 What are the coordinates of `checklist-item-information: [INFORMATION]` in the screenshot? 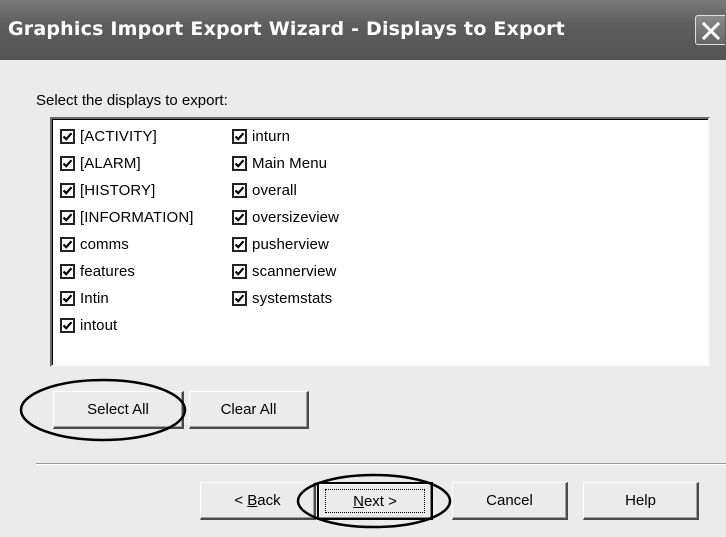 It's located at (127, 217).